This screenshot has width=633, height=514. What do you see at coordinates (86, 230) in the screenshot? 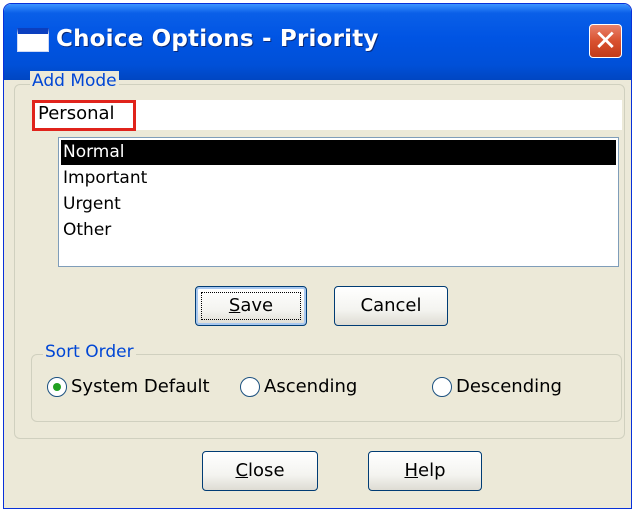
I see `list-item-other: Other` at bounding box center [86, 230].